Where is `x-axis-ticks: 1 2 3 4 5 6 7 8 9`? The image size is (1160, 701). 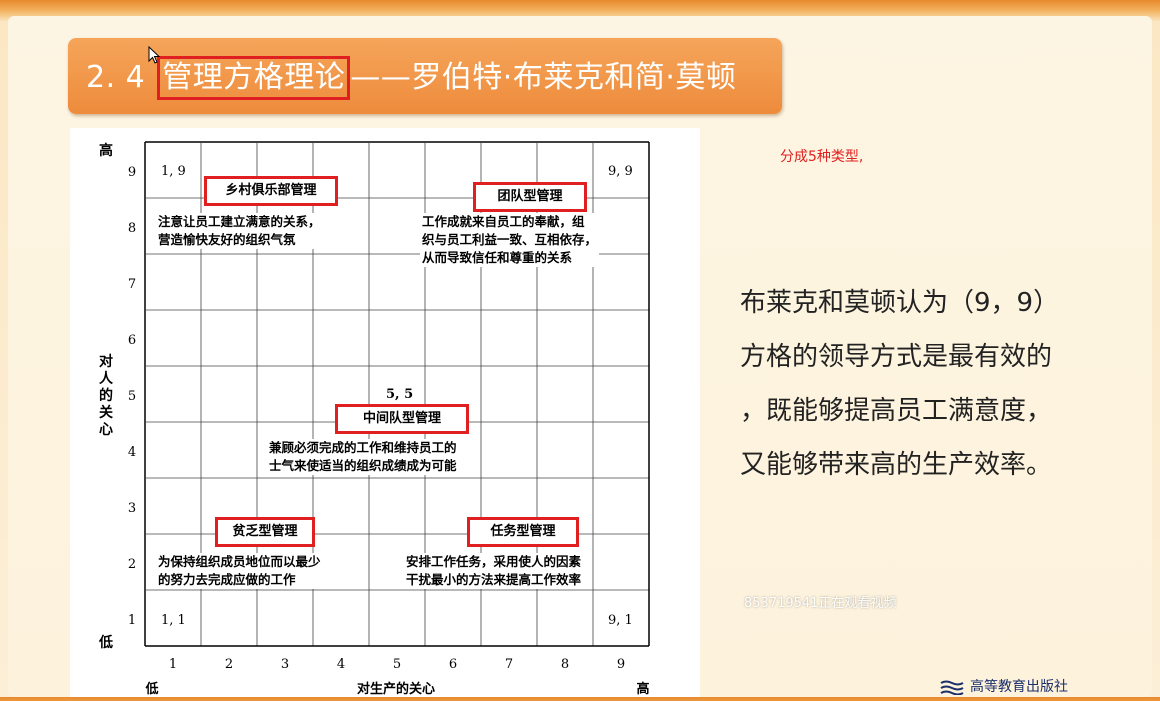
x-axis-ticks: 1 2 3 4 5 6 7 8 9 is located at coordinates (397, 664).